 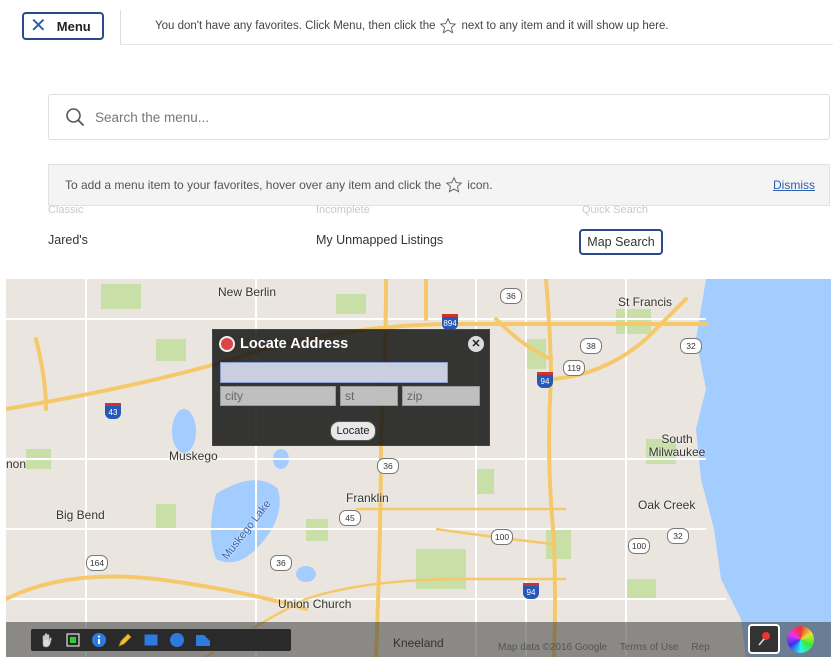 I want to click on draw-polygon-button, so click(x=203, y=640).